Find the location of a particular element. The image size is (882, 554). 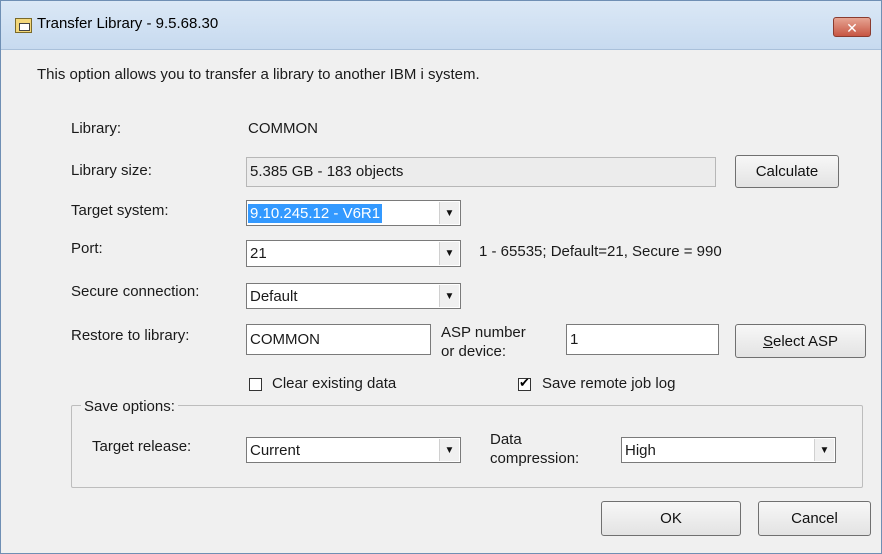

clear-existing-data-label: Clear existing data is located at coordinates (334, 383).